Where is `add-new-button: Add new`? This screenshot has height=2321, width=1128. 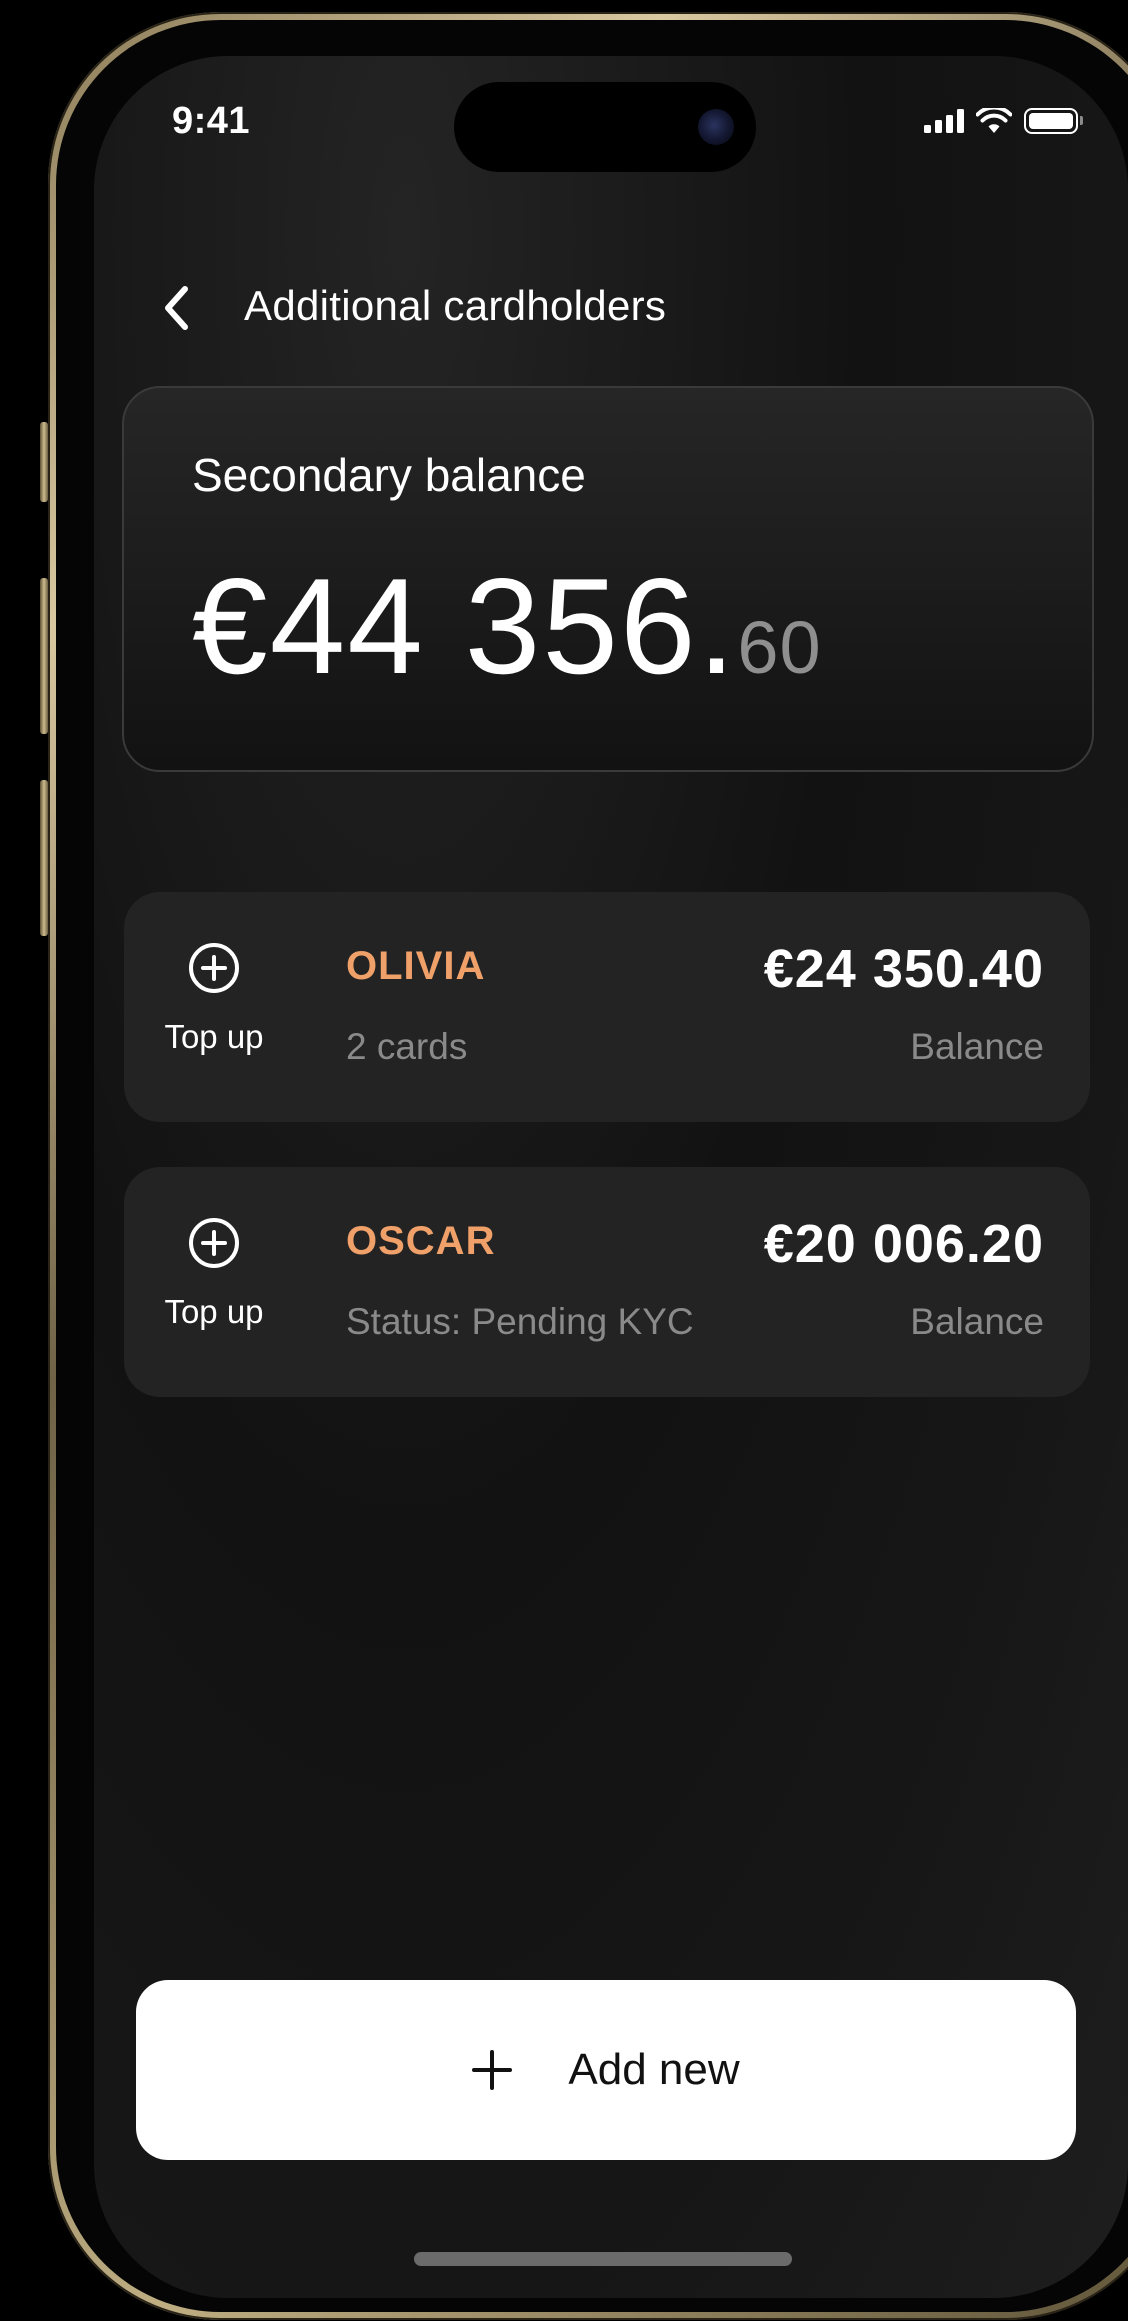 add-new-button: Add new is located at coordinates (606, 2070).